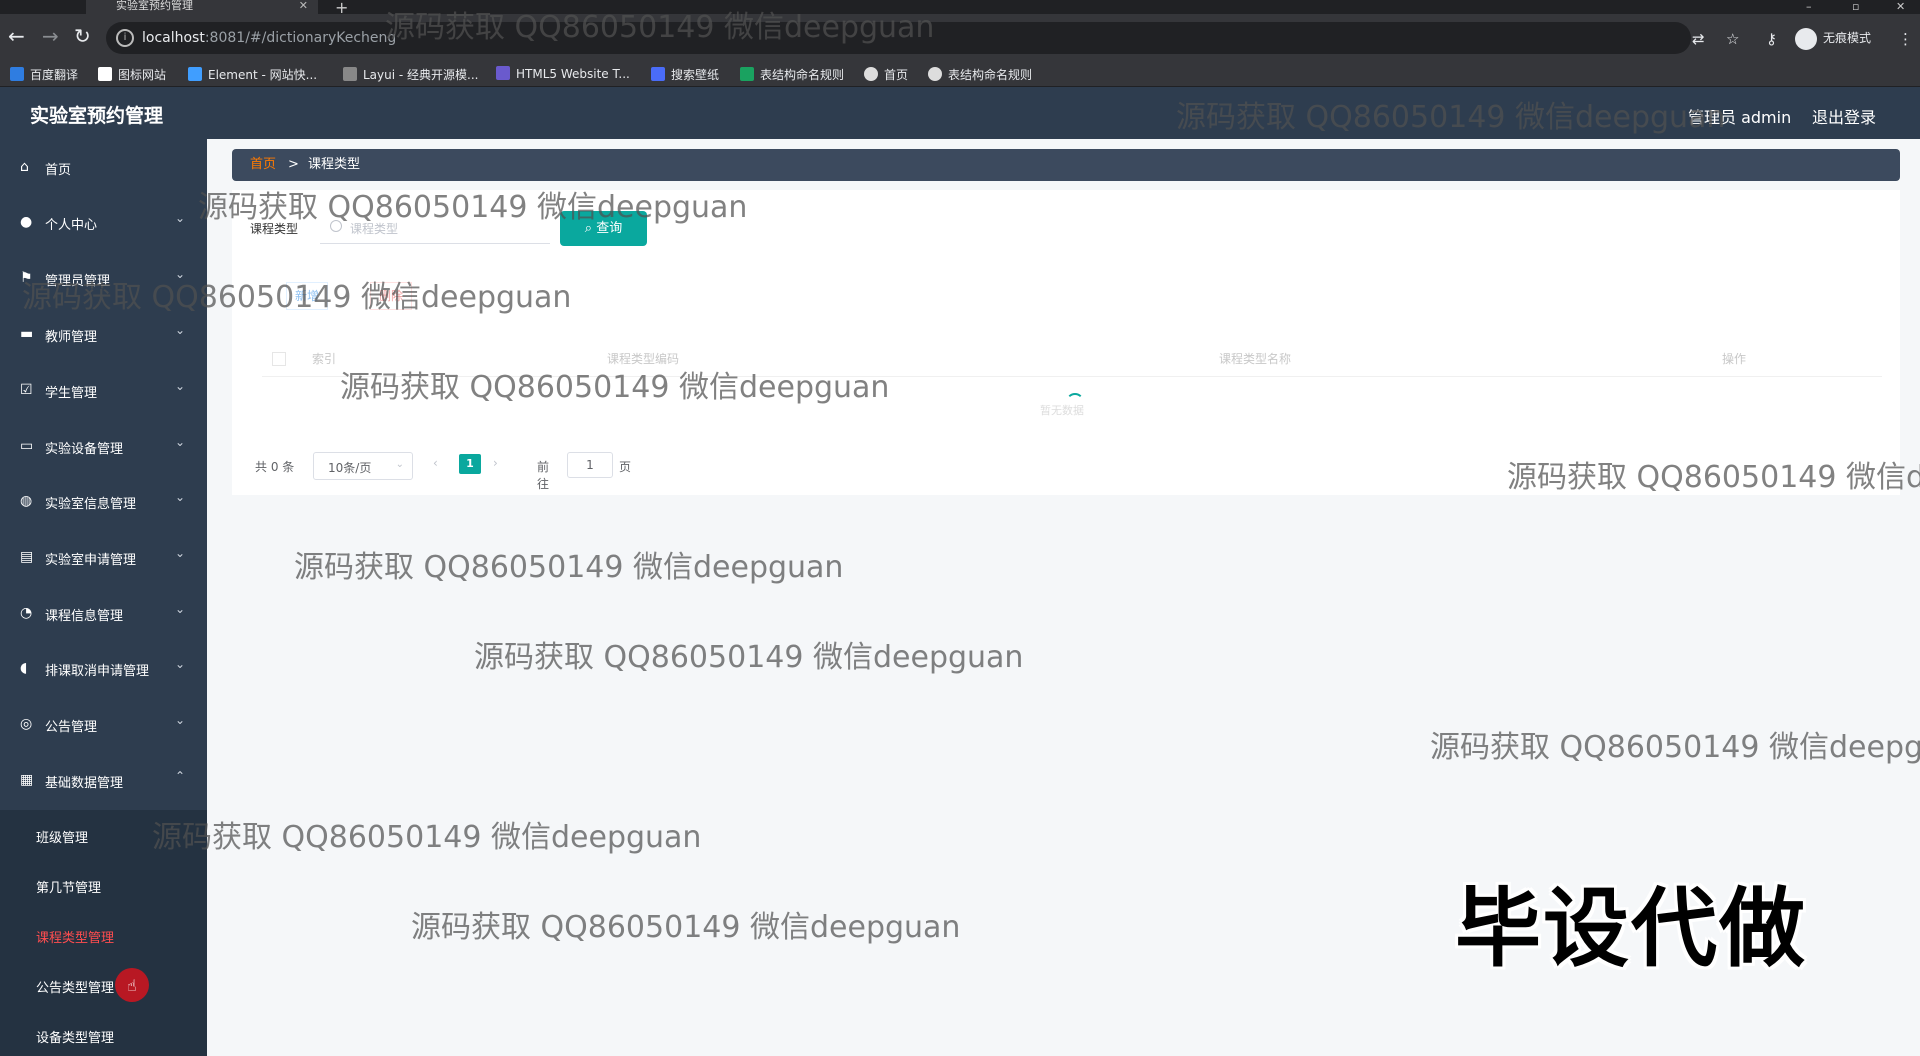  What do you see at coordinates (202, 7) in the screenshot?
I see `browser-tab: 实验室预约管理 ✕` at bounding box center [202, 7].